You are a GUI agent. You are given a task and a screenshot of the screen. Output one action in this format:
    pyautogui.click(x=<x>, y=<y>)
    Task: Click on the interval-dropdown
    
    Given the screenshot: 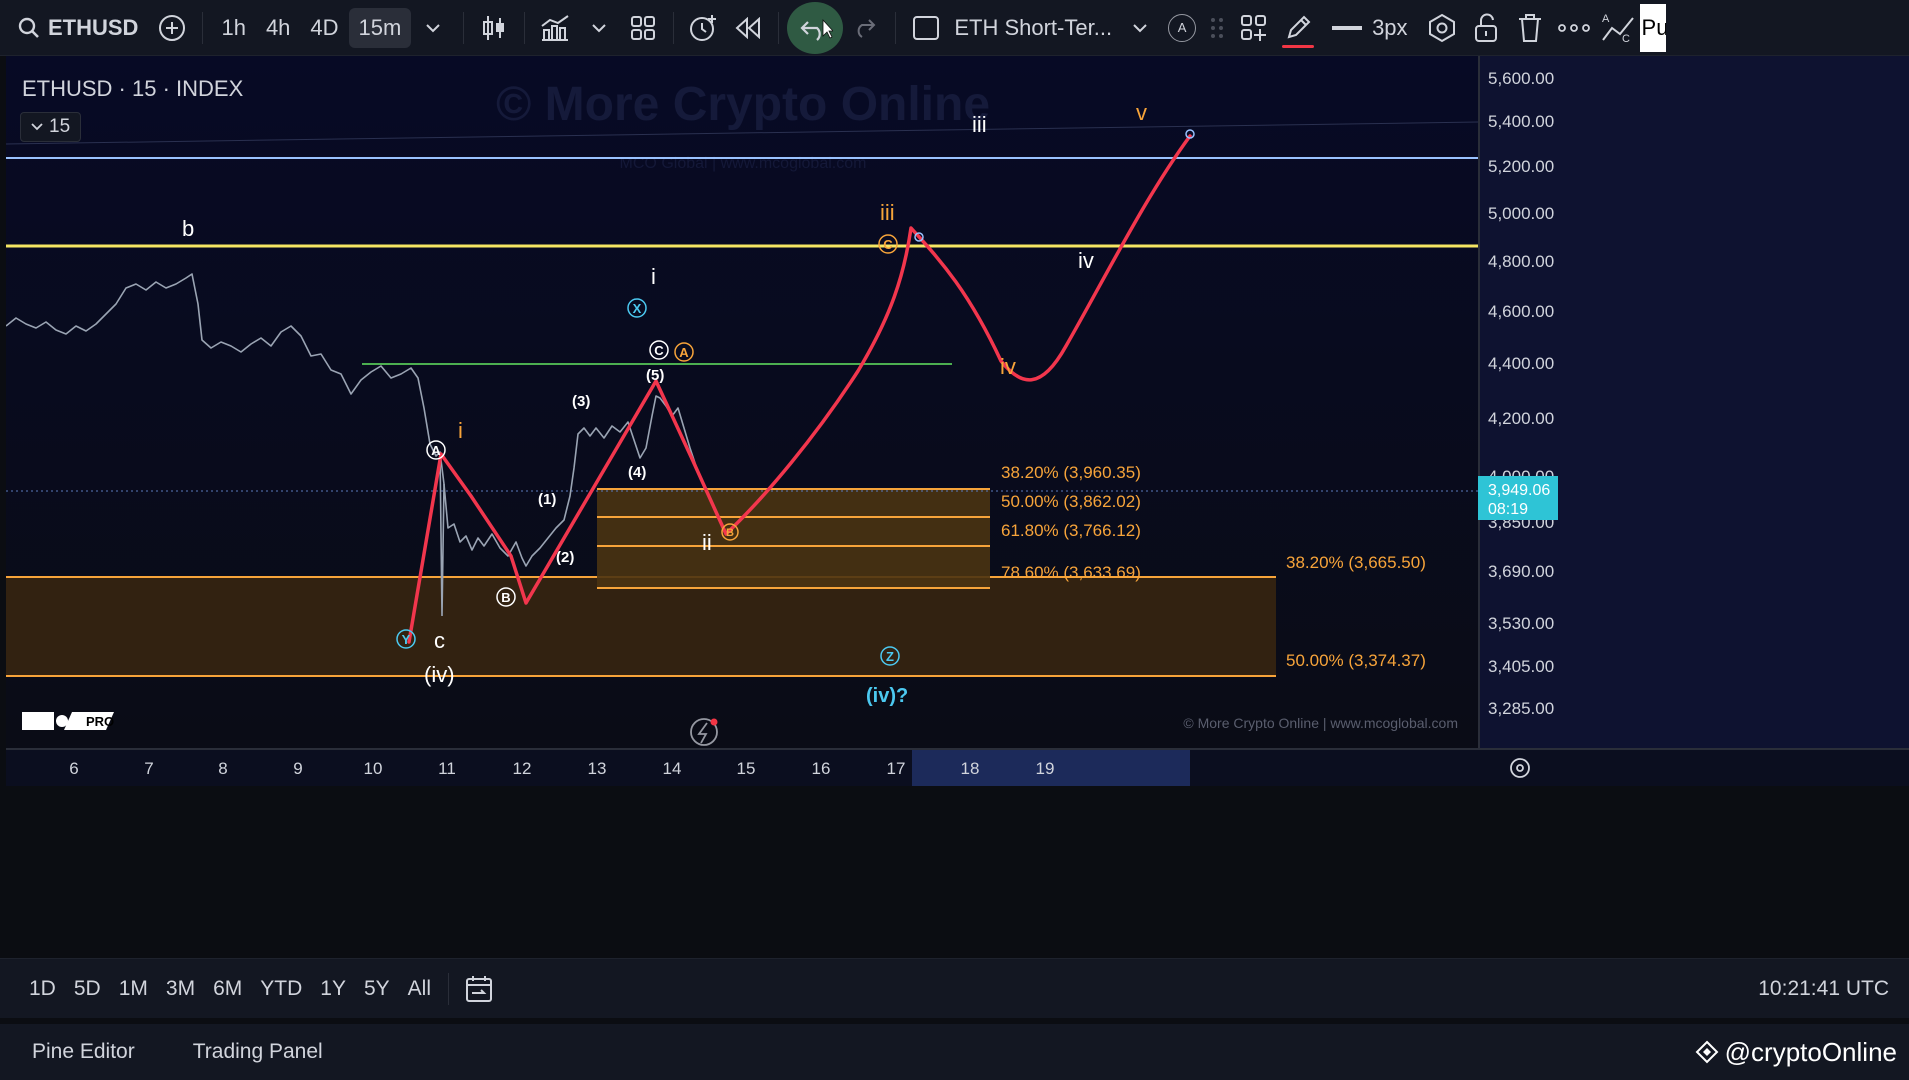 What is the action you would take?
    pyautogui.click(x=433, y=28)
    